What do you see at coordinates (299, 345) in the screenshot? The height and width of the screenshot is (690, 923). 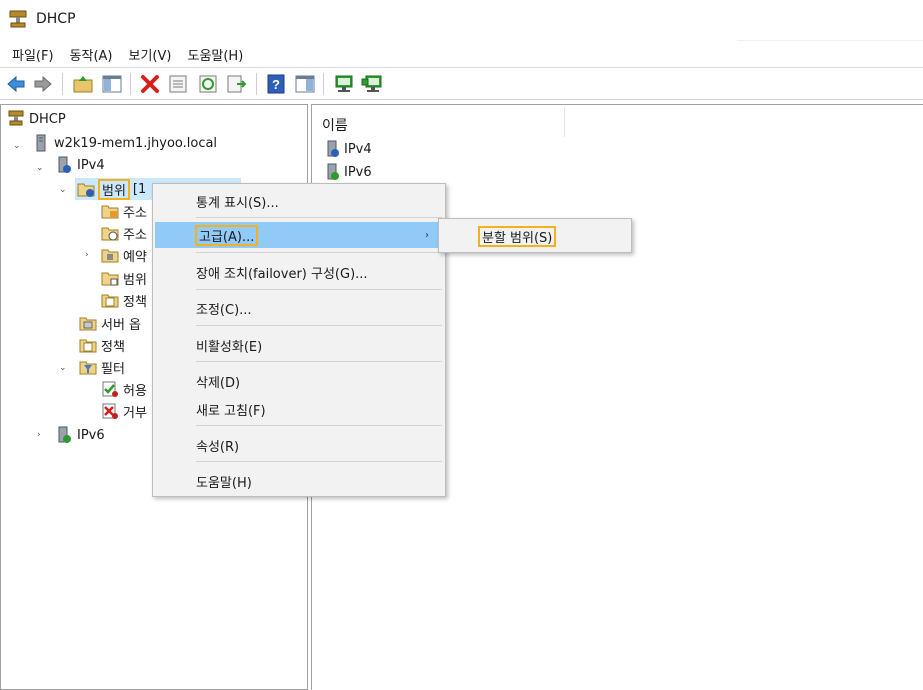 I see `menu-item-deactivate: 비활성화(E)` at bounding box center [299, 345].